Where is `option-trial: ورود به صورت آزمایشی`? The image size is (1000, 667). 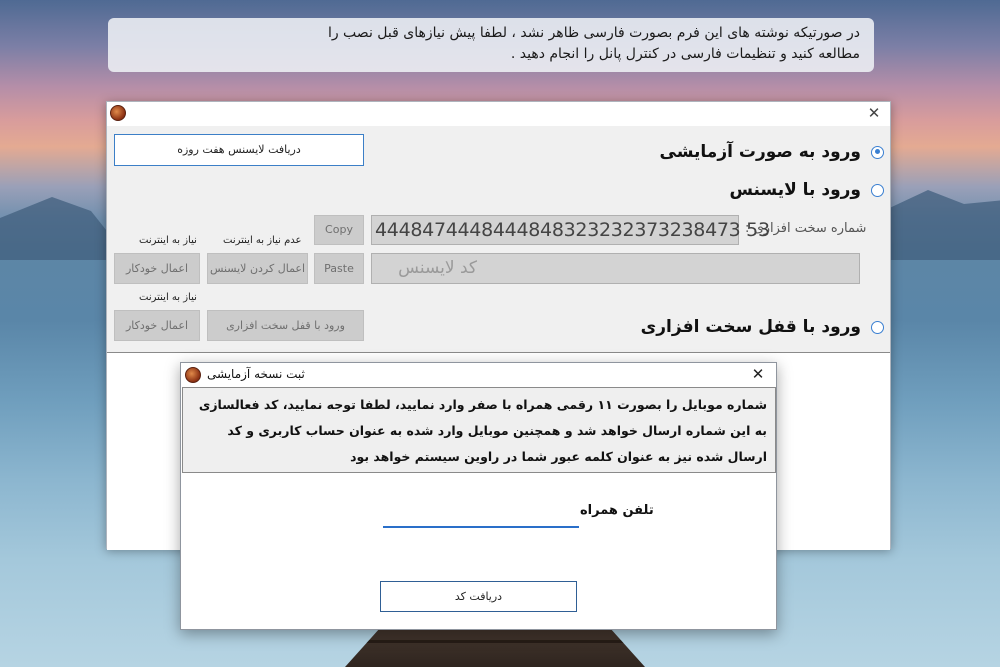
option-trial: ورود به صورت آزمایشی is located at coordinates (772, 152).